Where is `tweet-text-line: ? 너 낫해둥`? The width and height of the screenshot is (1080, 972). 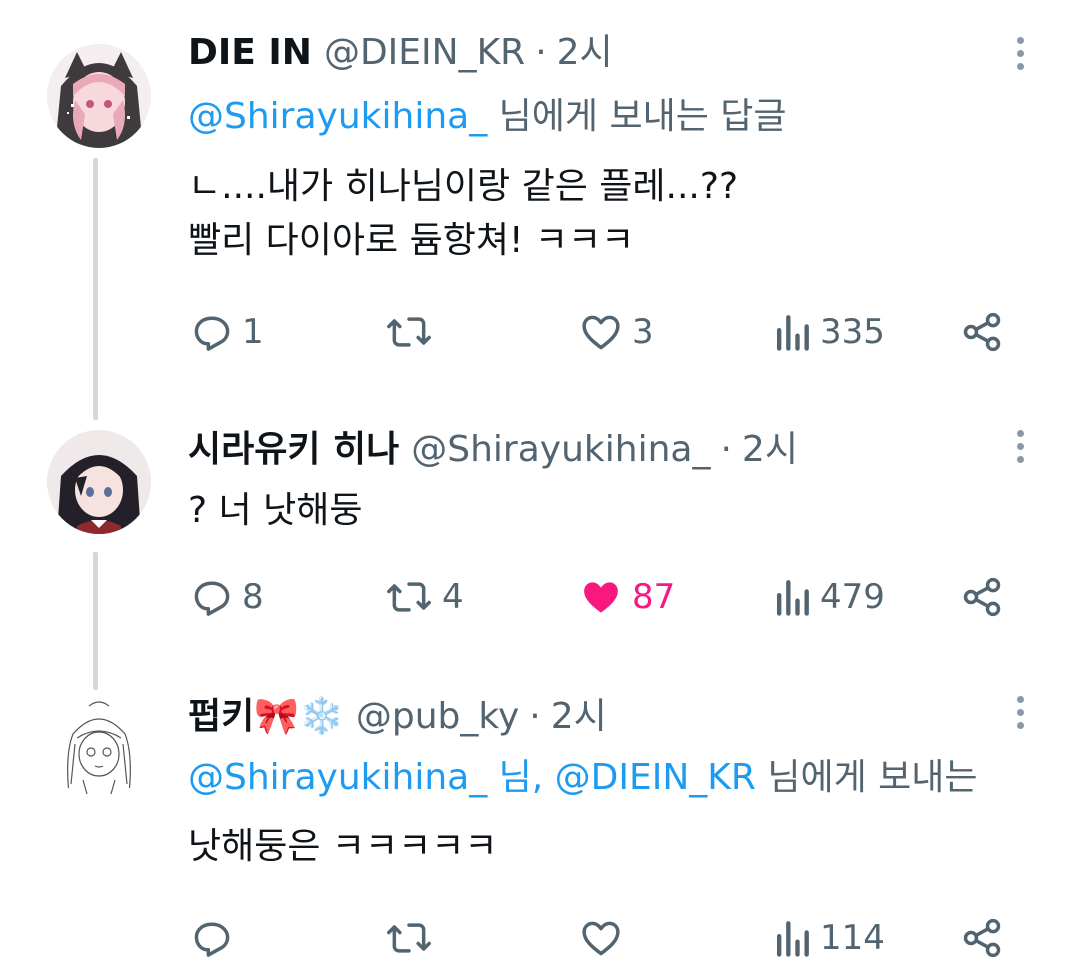
tweet-text-line: ? 너 낫해둥 is located at coordinates (275, 510).